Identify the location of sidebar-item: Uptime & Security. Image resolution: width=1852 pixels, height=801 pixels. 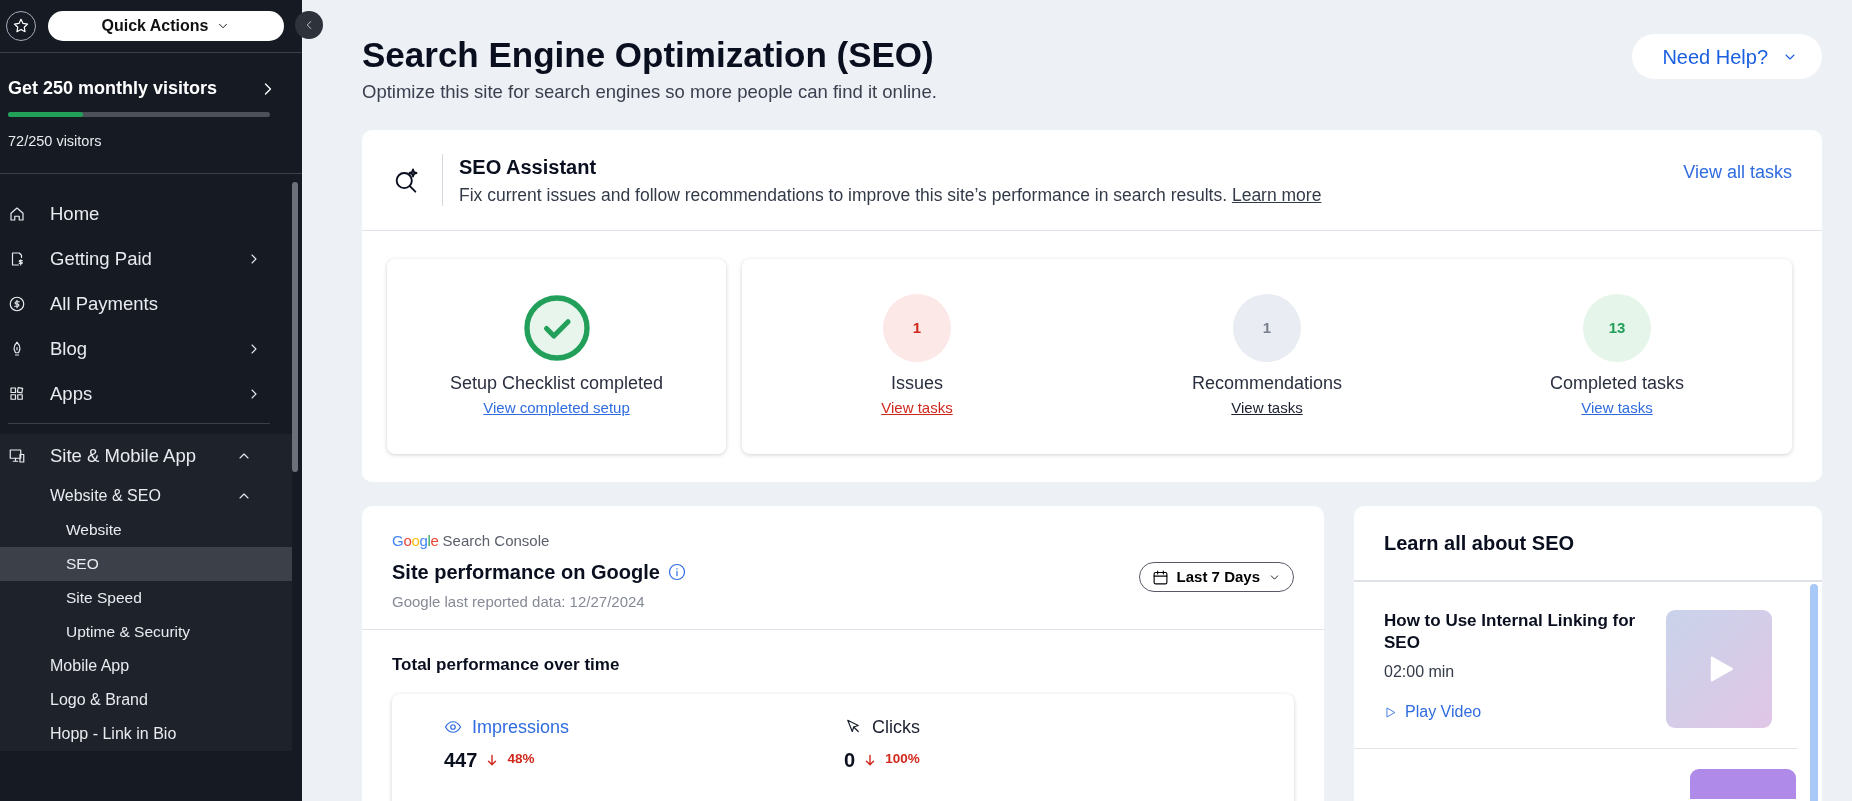
(146, 631).